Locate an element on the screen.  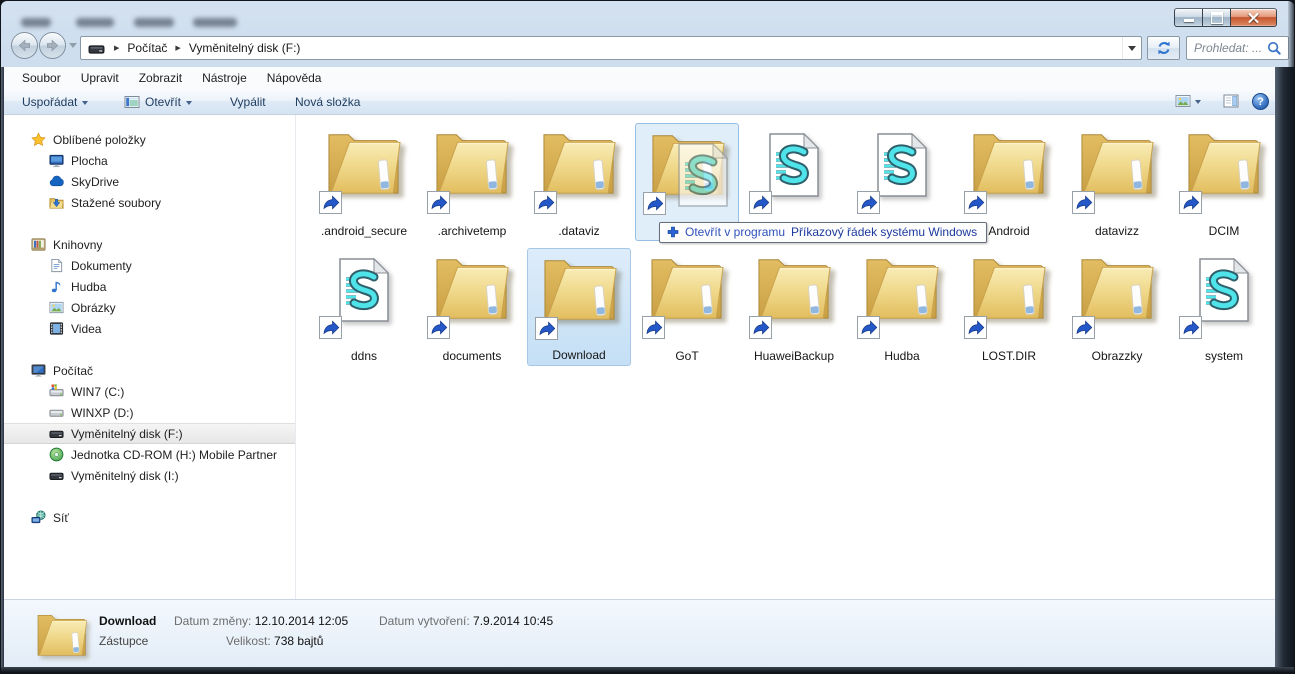
breadcrumb-item-computer: Počítač is located at coordinates (147, 48).